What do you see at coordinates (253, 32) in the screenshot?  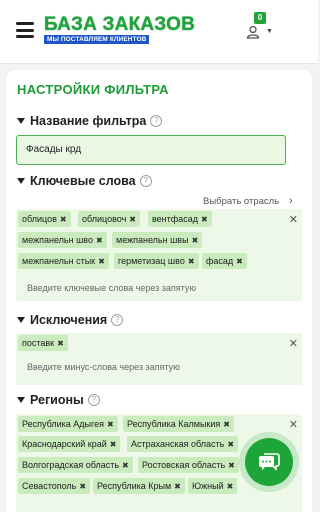 I see `user-icon` at bounding box center [253, 32].